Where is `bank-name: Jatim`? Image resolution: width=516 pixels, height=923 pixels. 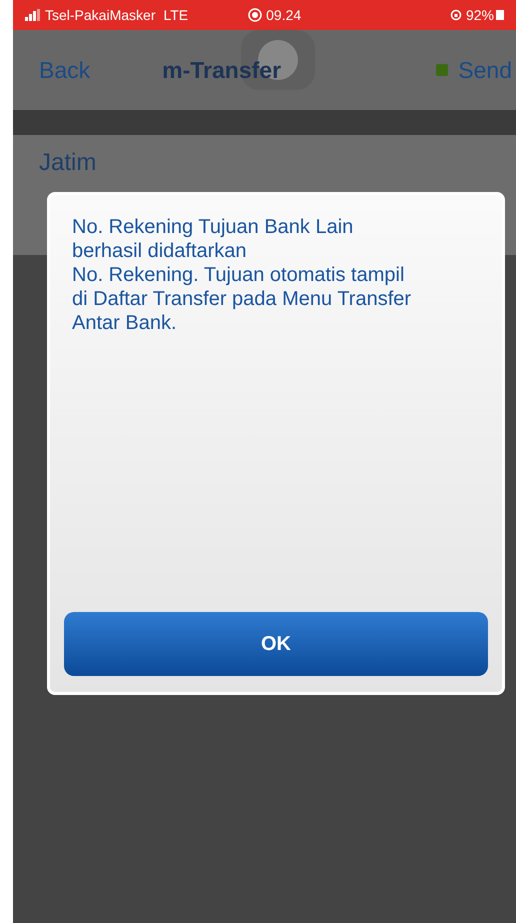 bank-name: Jatim is located at coordinates (67, 162).